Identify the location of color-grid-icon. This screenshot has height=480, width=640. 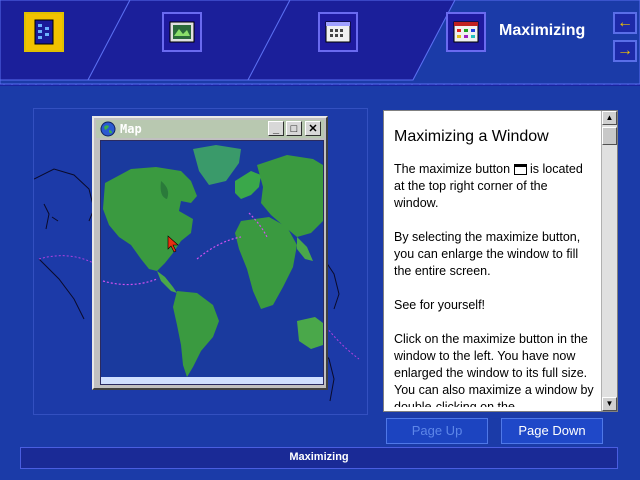
(466, 32).